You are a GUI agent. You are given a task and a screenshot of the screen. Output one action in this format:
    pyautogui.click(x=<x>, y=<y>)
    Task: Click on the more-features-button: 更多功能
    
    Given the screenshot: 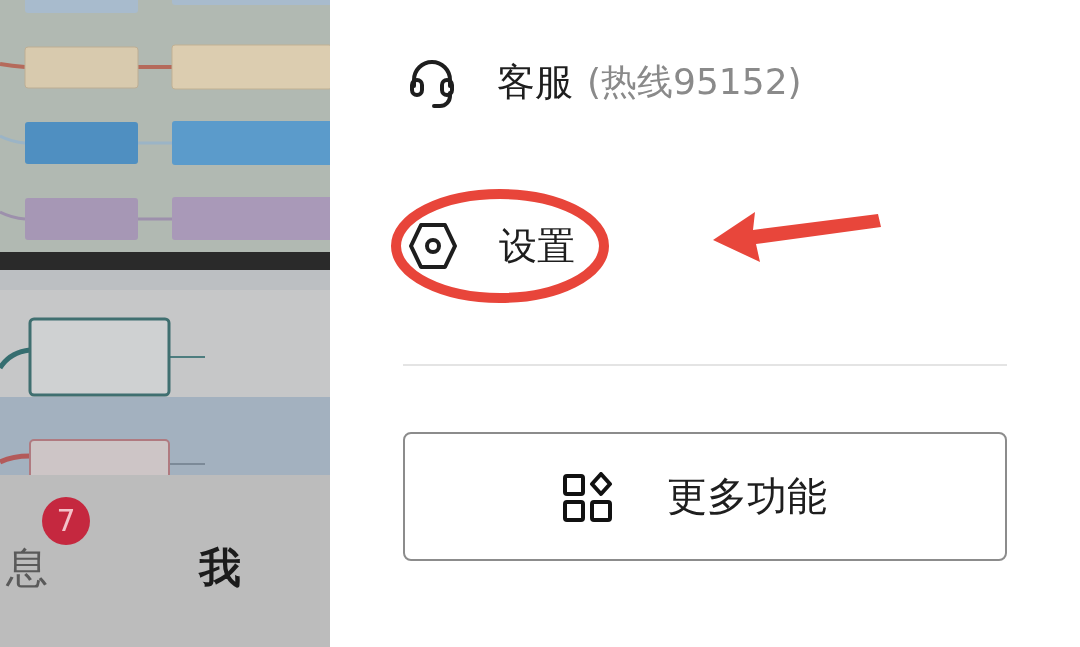 What is the action you would take?
    pyautogui.click(x=705, y=496)
    